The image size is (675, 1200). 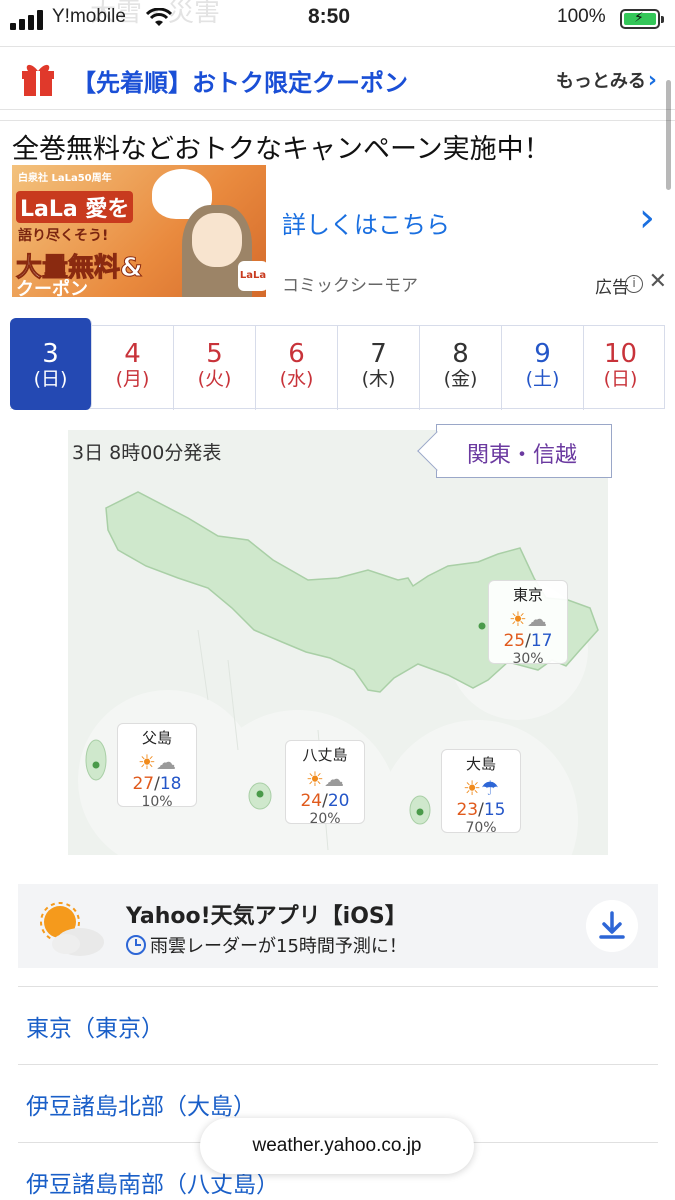 I want to click on more-link: もっとみる›, so click(x=606, y=80).